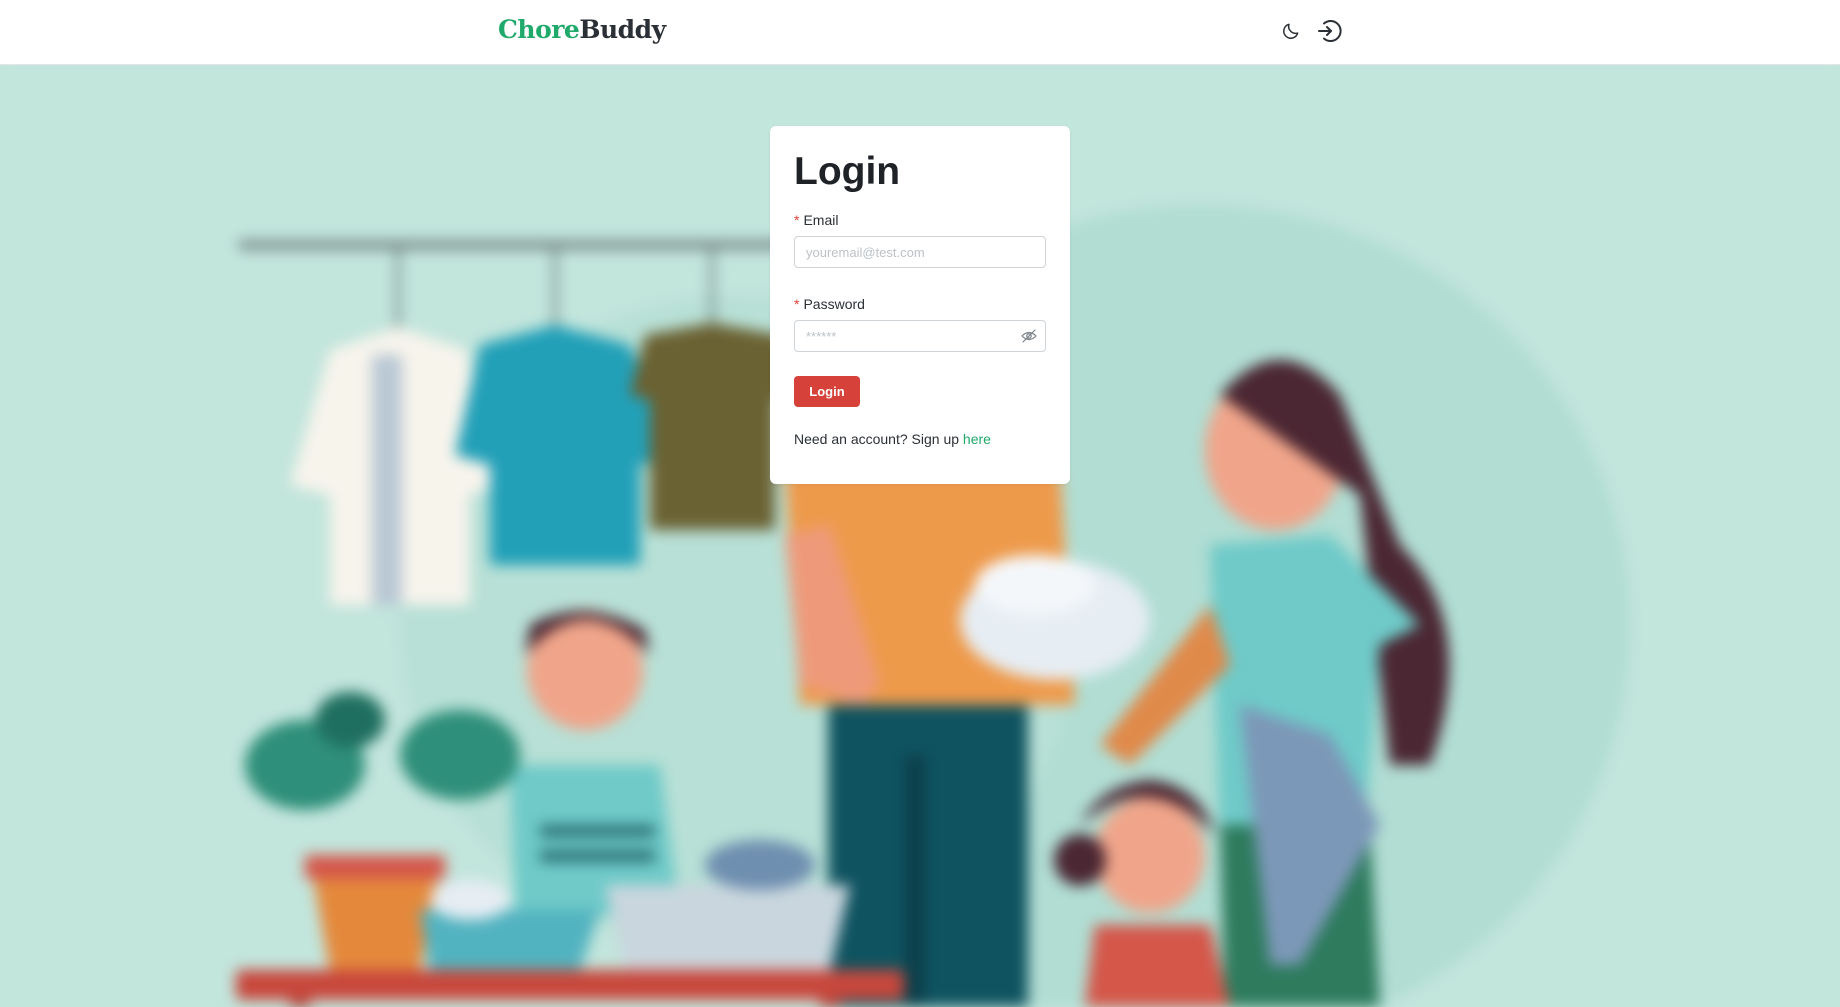 This screenshot has height=1007, width=1840. Describe the element at coordinates (539, 29) in the screenshot. I see `logo-chore-text: Chore` at that location.